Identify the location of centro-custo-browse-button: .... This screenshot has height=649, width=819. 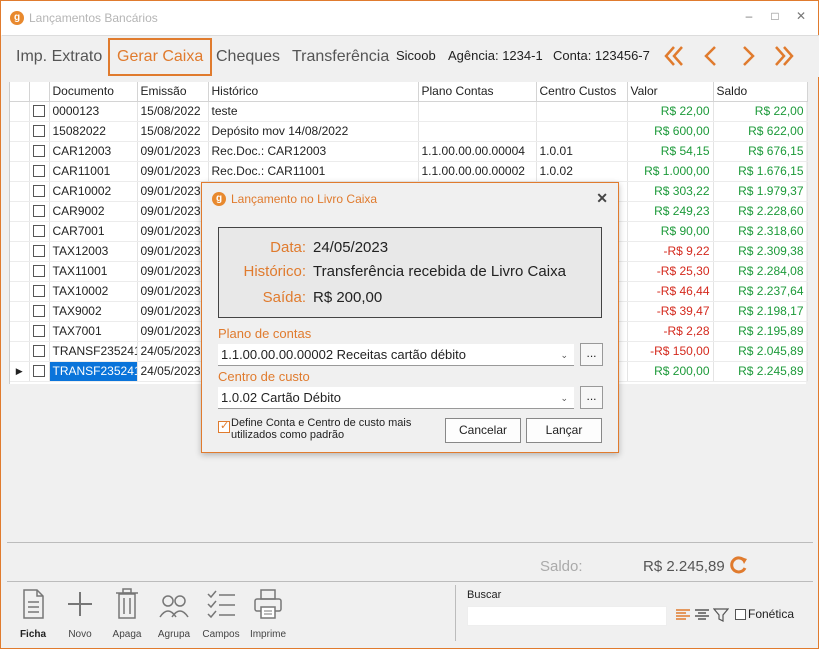
(591, 397).